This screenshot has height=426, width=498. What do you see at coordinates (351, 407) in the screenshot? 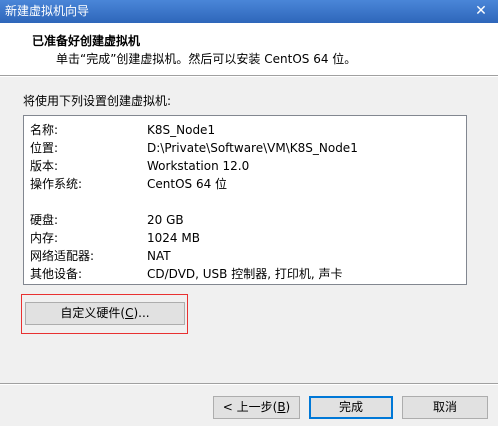
I see `finish-button: 完成` at bounding box center [351, 407].